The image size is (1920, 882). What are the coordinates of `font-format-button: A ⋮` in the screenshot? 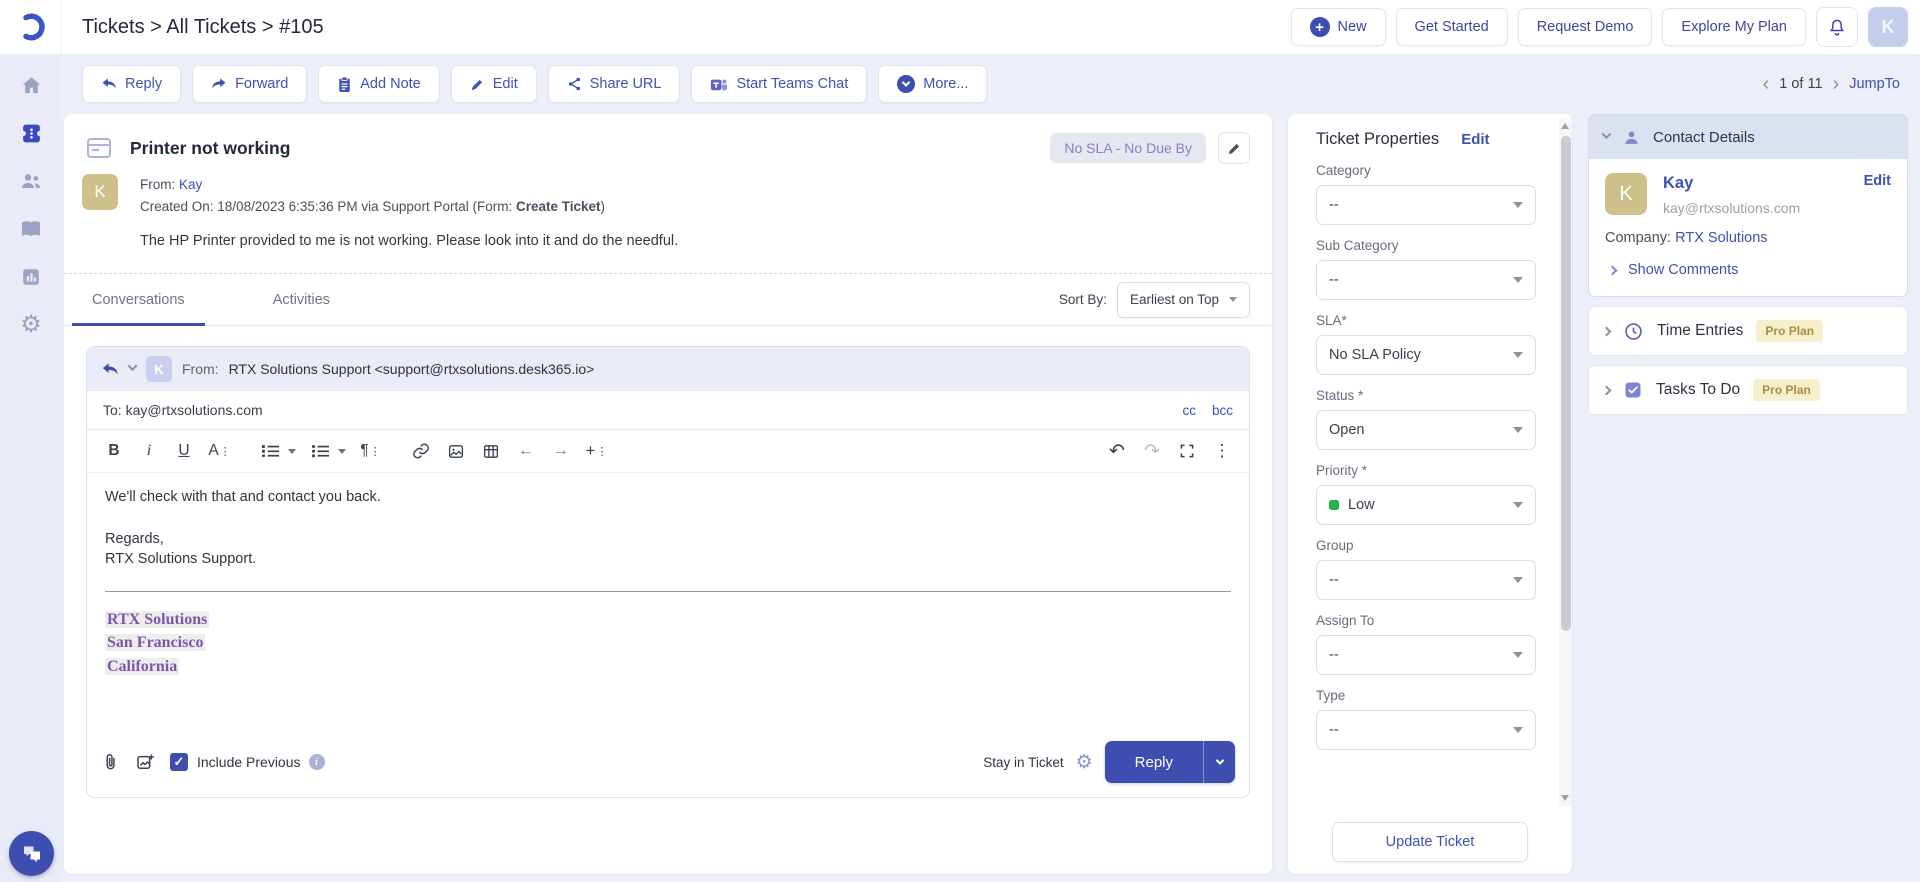 It's located at (219, 451).